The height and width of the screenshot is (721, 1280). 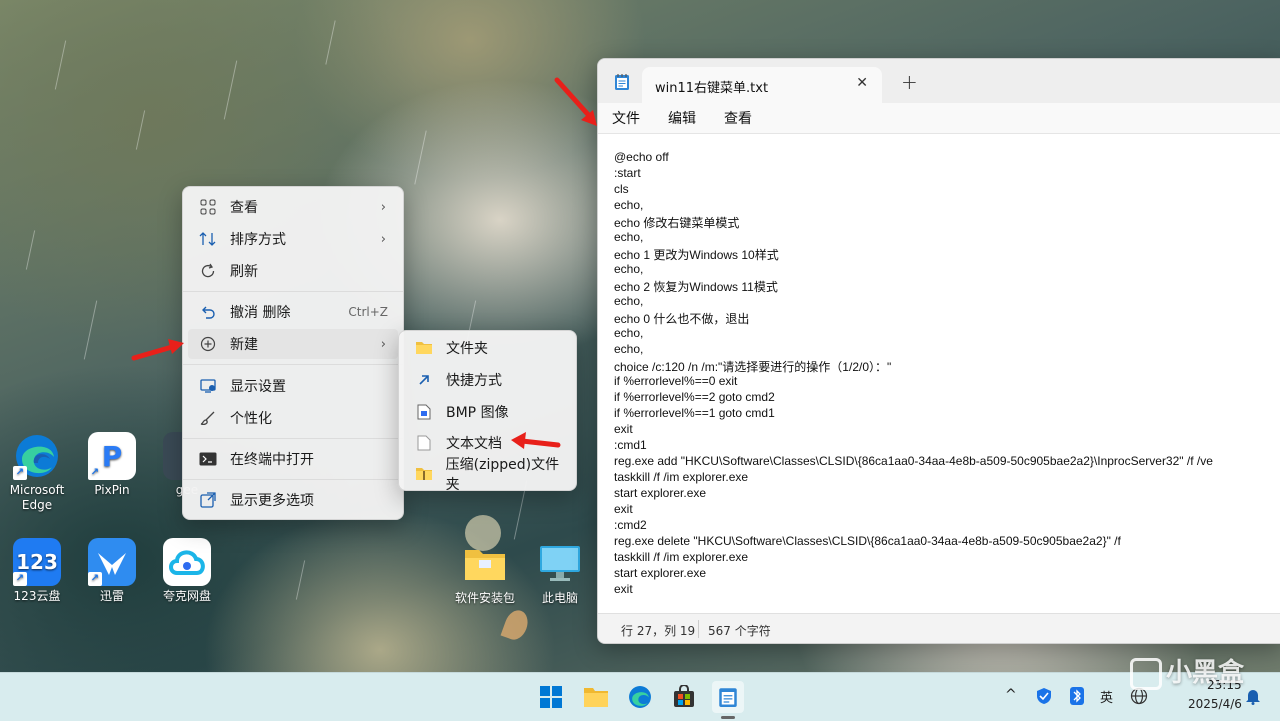 I want to click on text-line: echo 修改右键菜单模式, so click(x=677, y=223).